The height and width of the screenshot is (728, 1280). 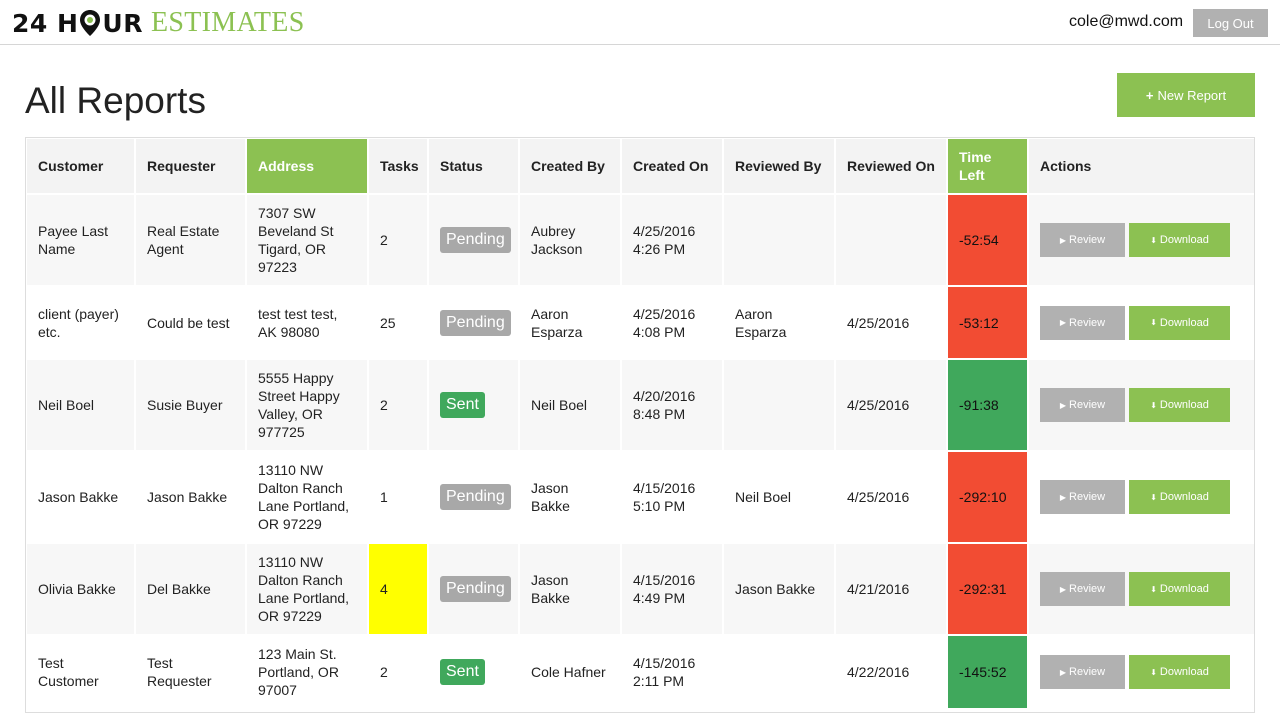 I want to click on cell-time-left: -292:10, so click(x=987, y=497).